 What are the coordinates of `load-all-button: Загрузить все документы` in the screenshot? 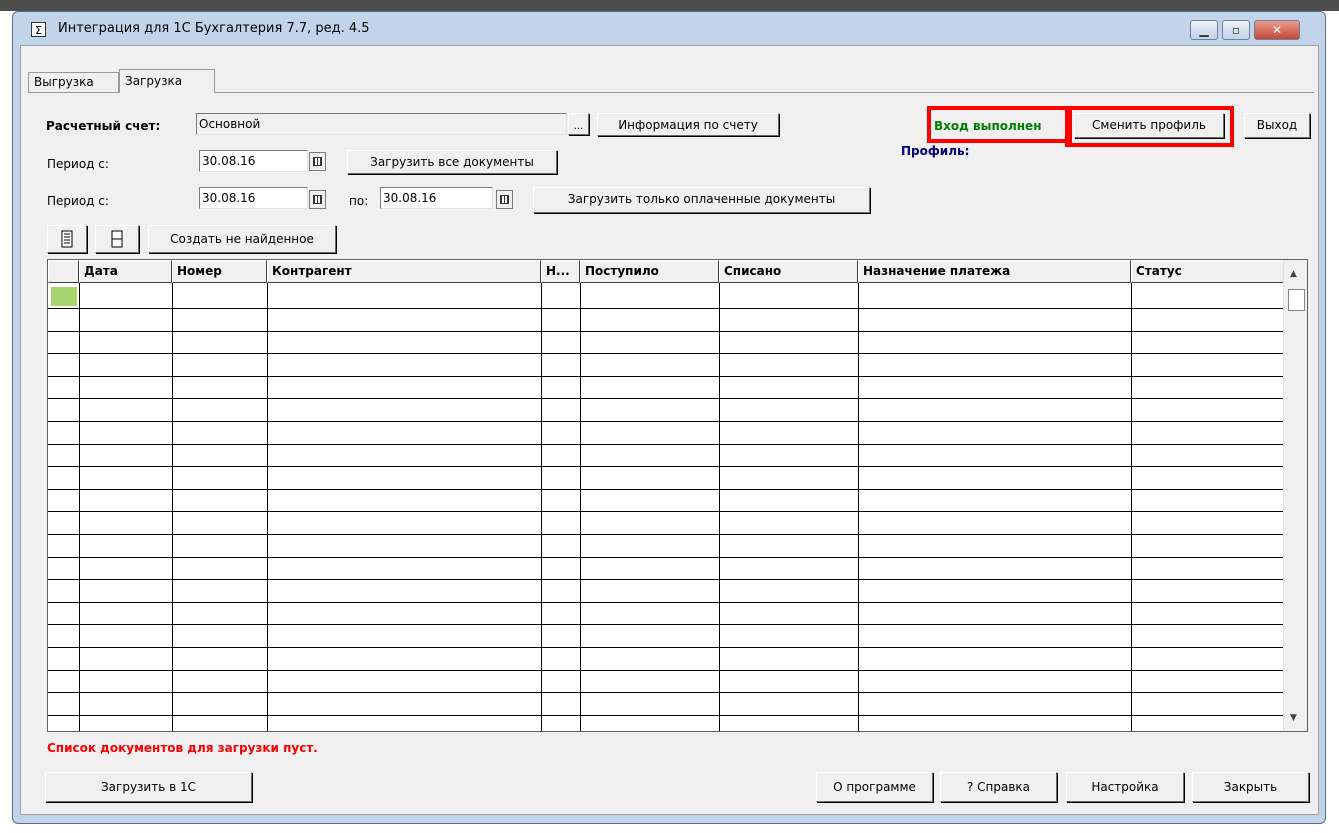 It's located at (452, 162).